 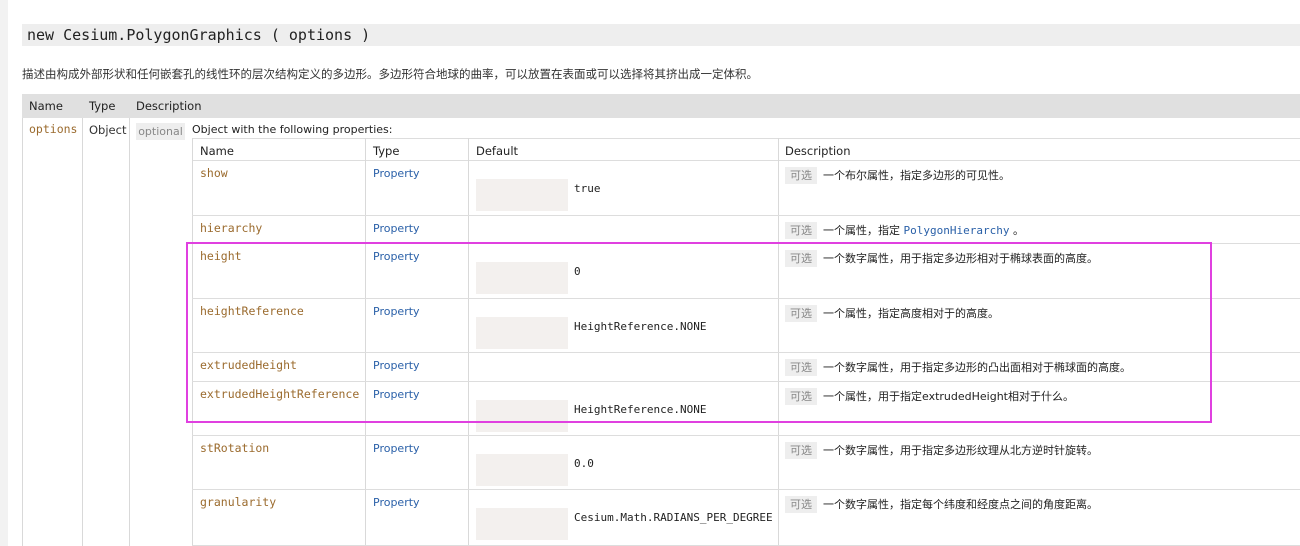 What do you see at coordinates (587, 188) in the screenshot?
I see `default-value: true` at bounding box center [587, 188].